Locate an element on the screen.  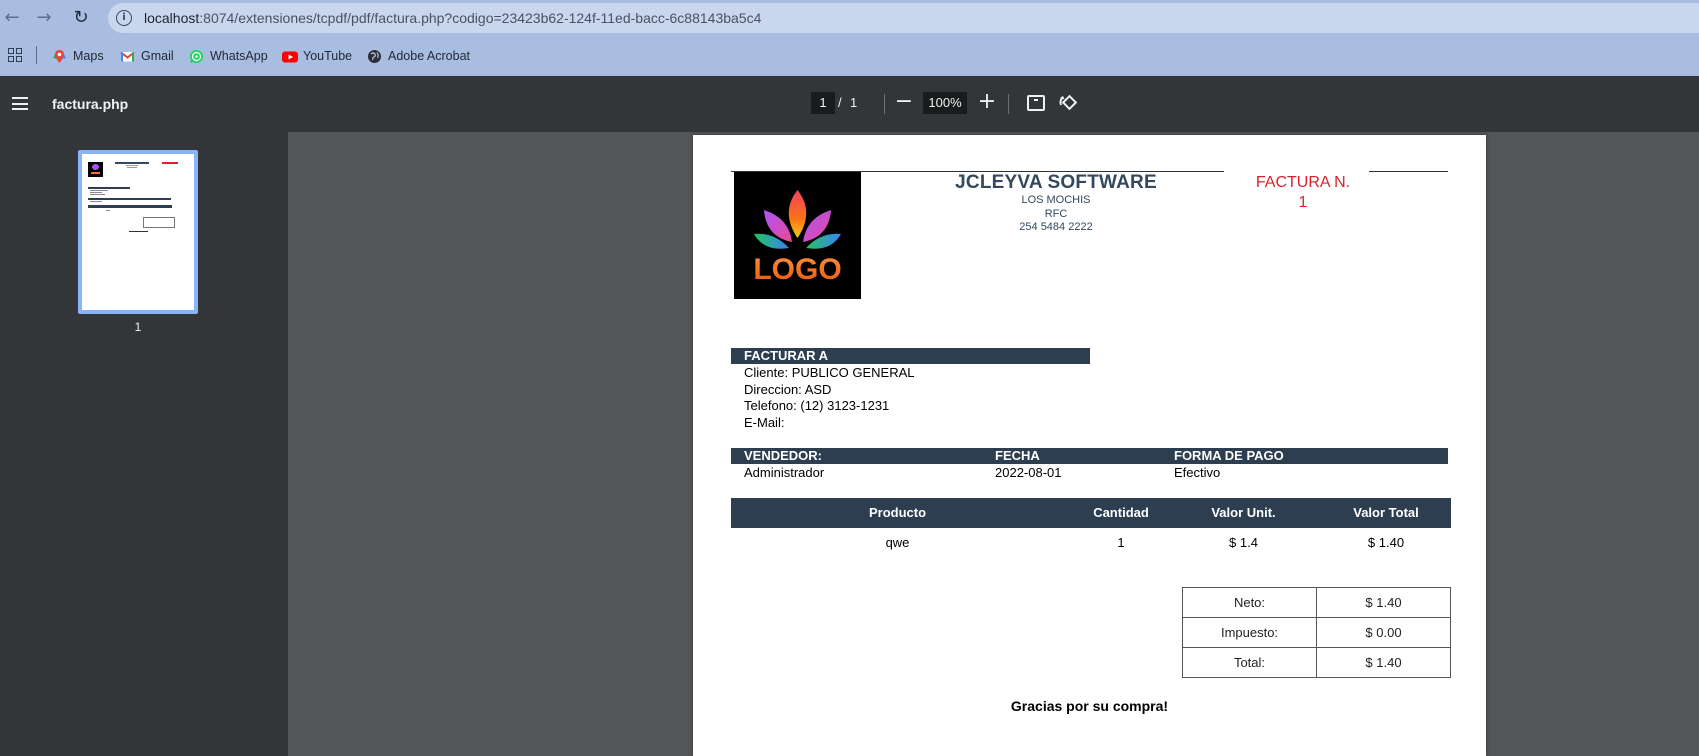
totals-row-total: Total: $ 1.40 is located at coordinates (1316, 662).